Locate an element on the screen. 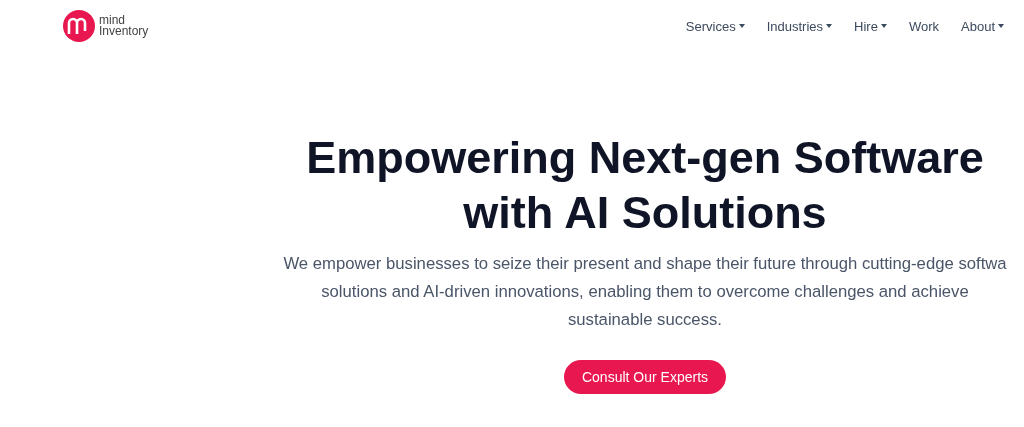  nav-link: About is located at coordinates (982, 26).